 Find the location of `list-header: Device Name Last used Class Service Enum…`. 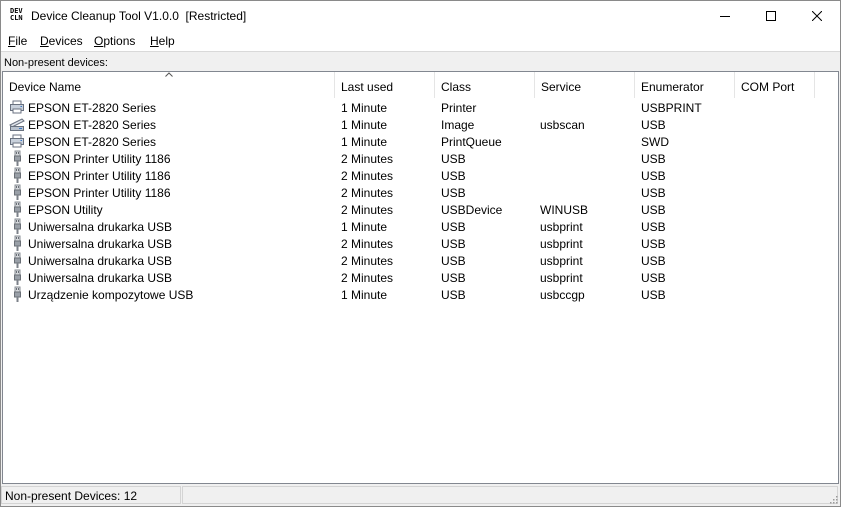

list-header: Device Name Last used Class Service Enum… is located at coordinates (420, 85).